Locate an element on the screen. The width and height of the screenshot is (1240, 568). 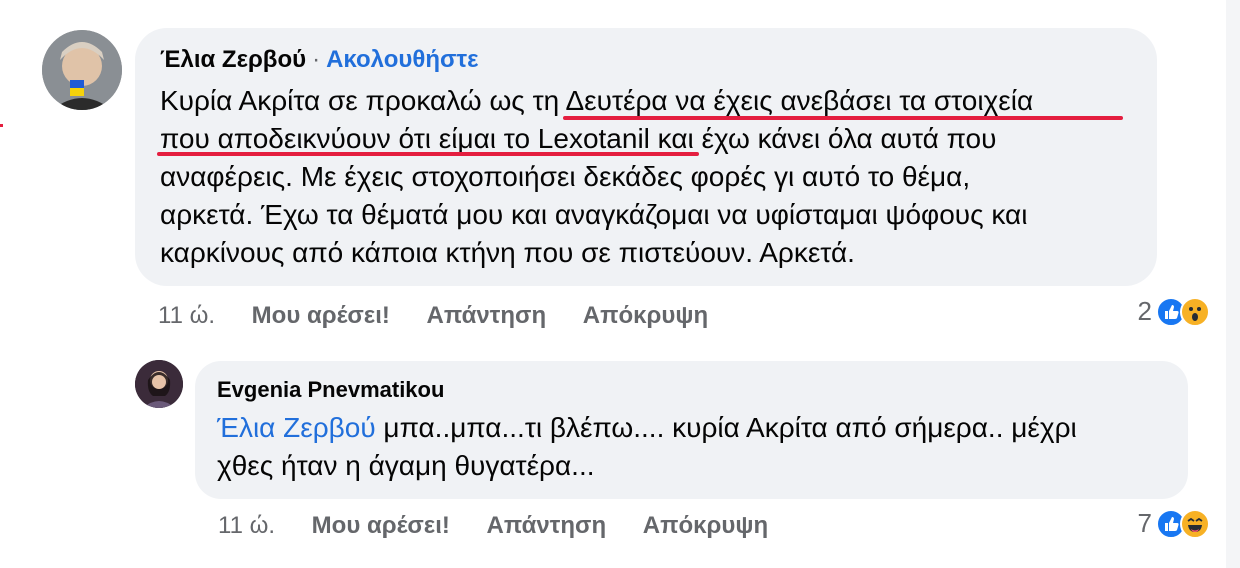
wow-icon is located at coordinates (1195, 311).